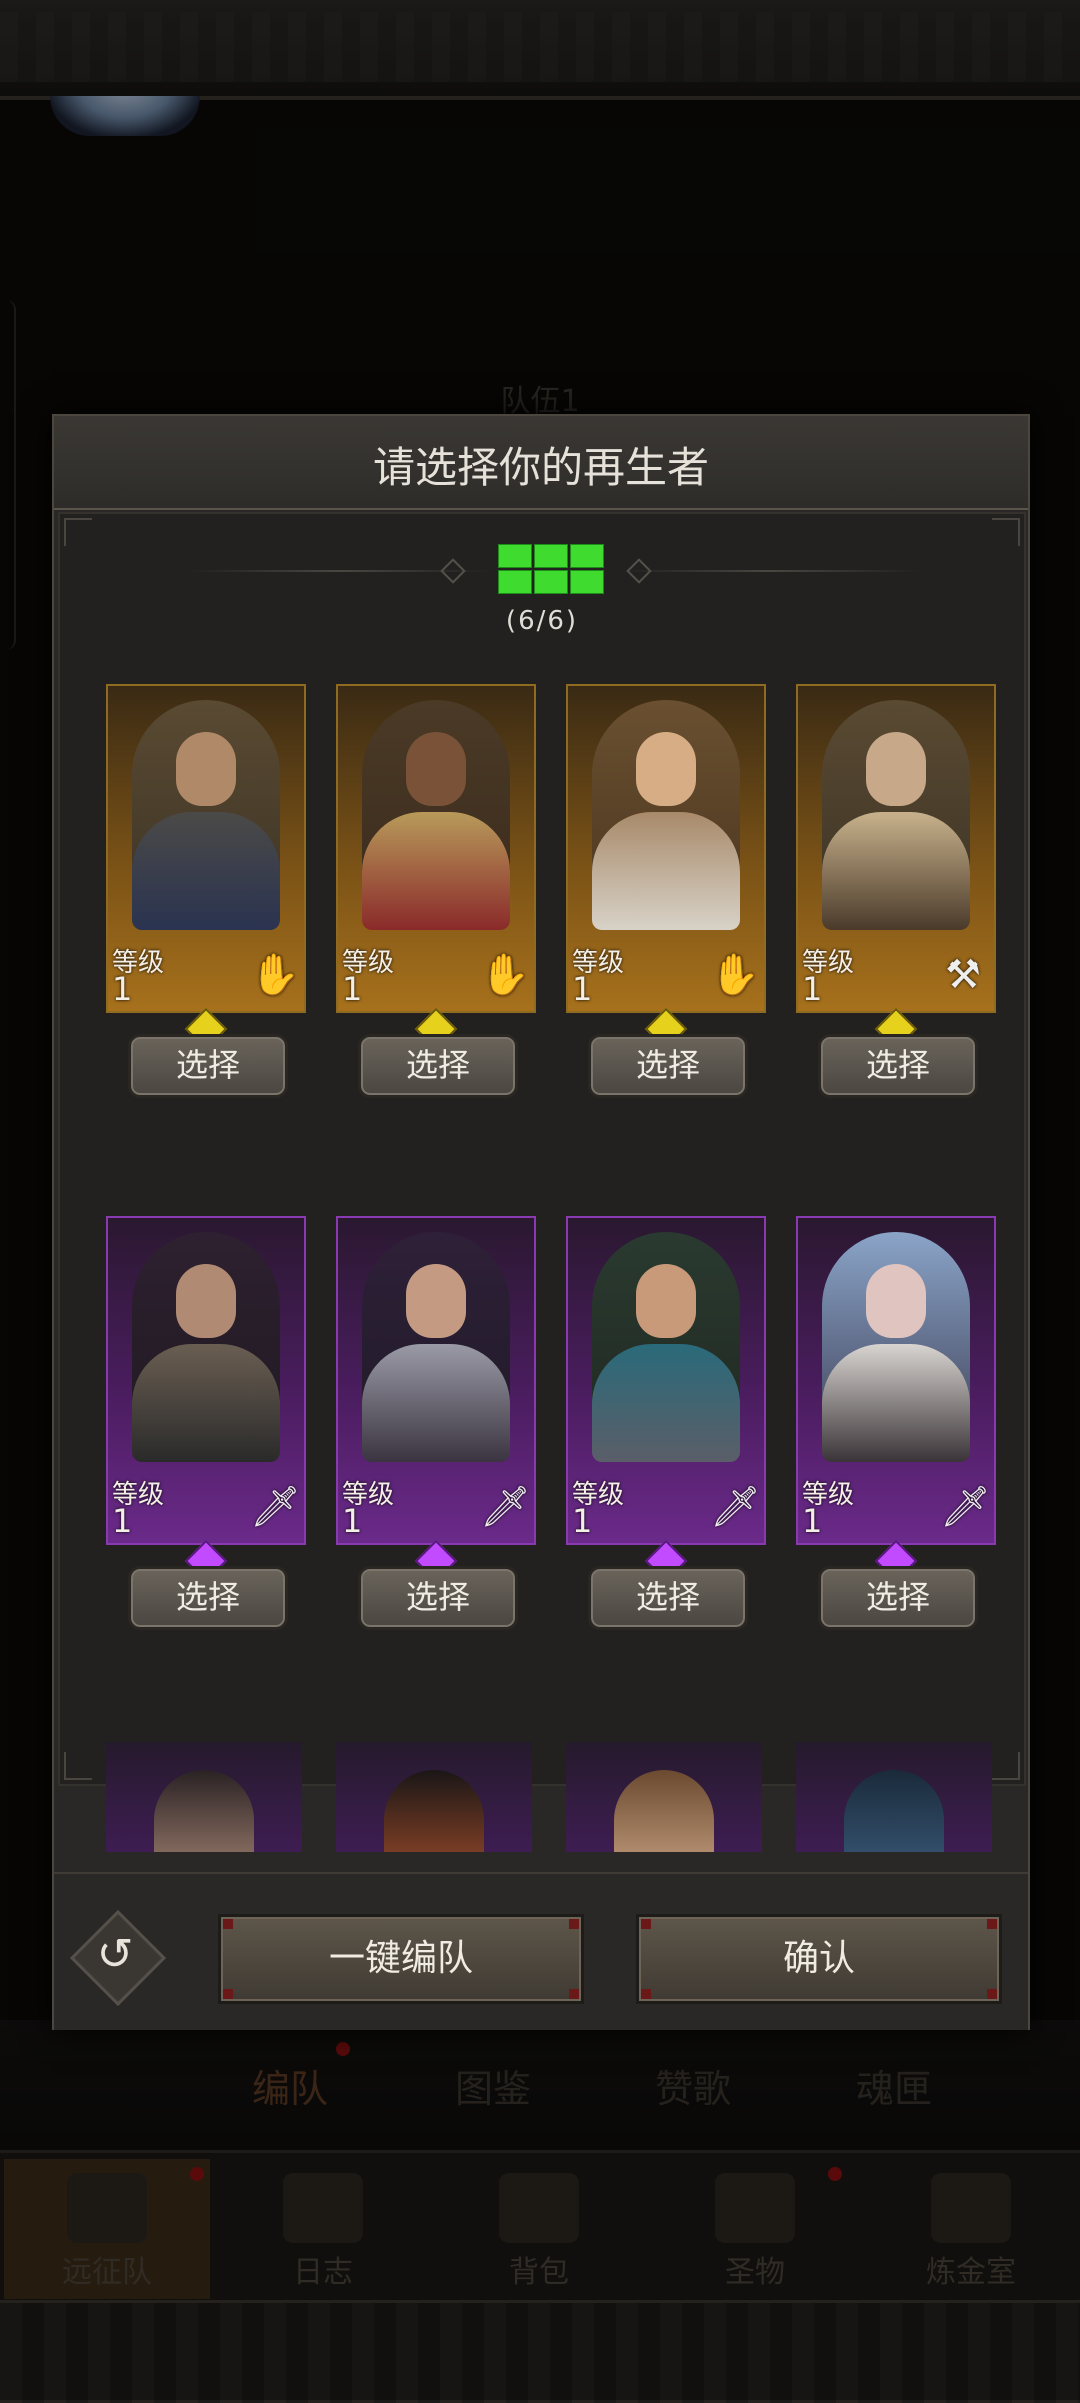  I want to click on dialog-title-bar: 请选择你的再生者, so click(541, 463).